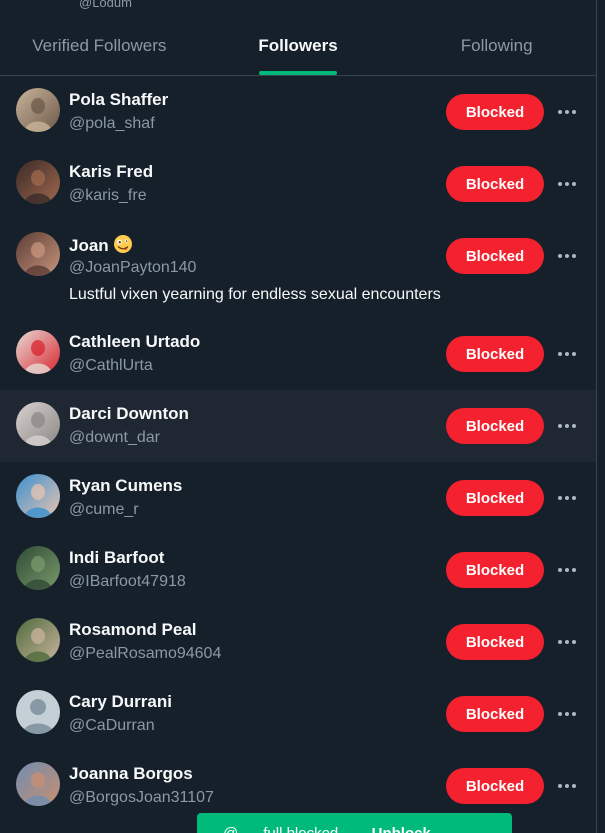  I want to click on list-item: Ryan Cumens @cume_r Blocked, so click(298, 498).